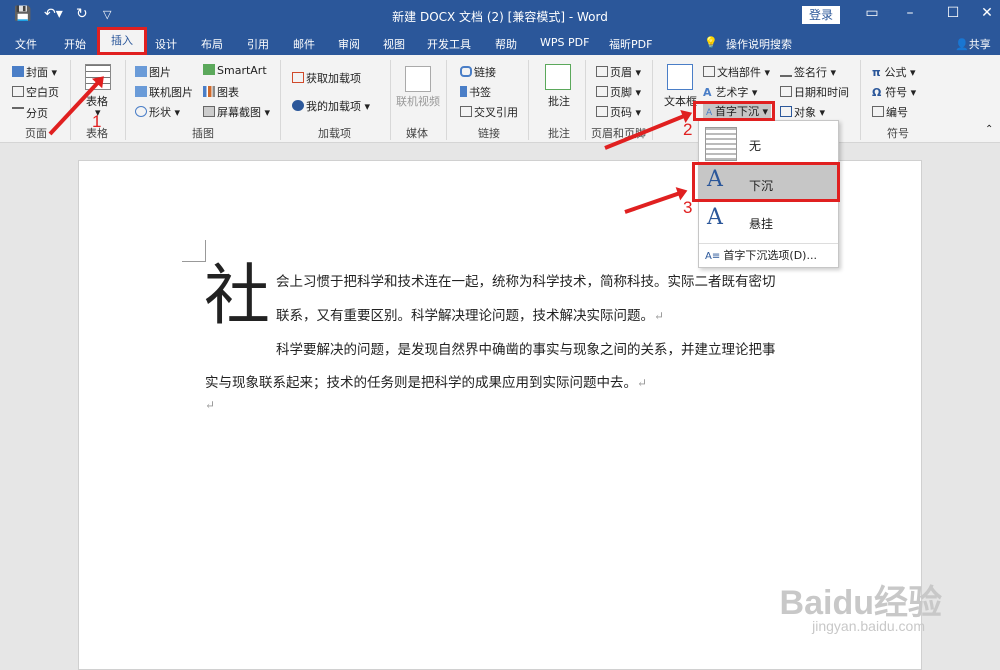  I want to click on link-button: 链接, so click(478, 72).